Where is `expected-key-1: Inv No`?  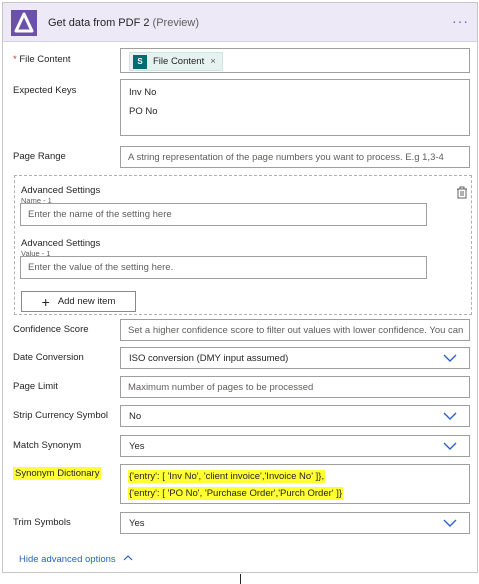 expected-key-1: Inv No is located at coordinates (143, 92).